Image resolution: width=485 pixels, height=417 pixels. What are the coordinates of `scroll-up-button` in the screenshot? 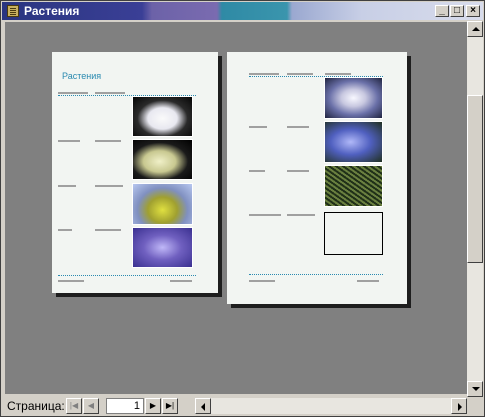 It's located at (475, 29).